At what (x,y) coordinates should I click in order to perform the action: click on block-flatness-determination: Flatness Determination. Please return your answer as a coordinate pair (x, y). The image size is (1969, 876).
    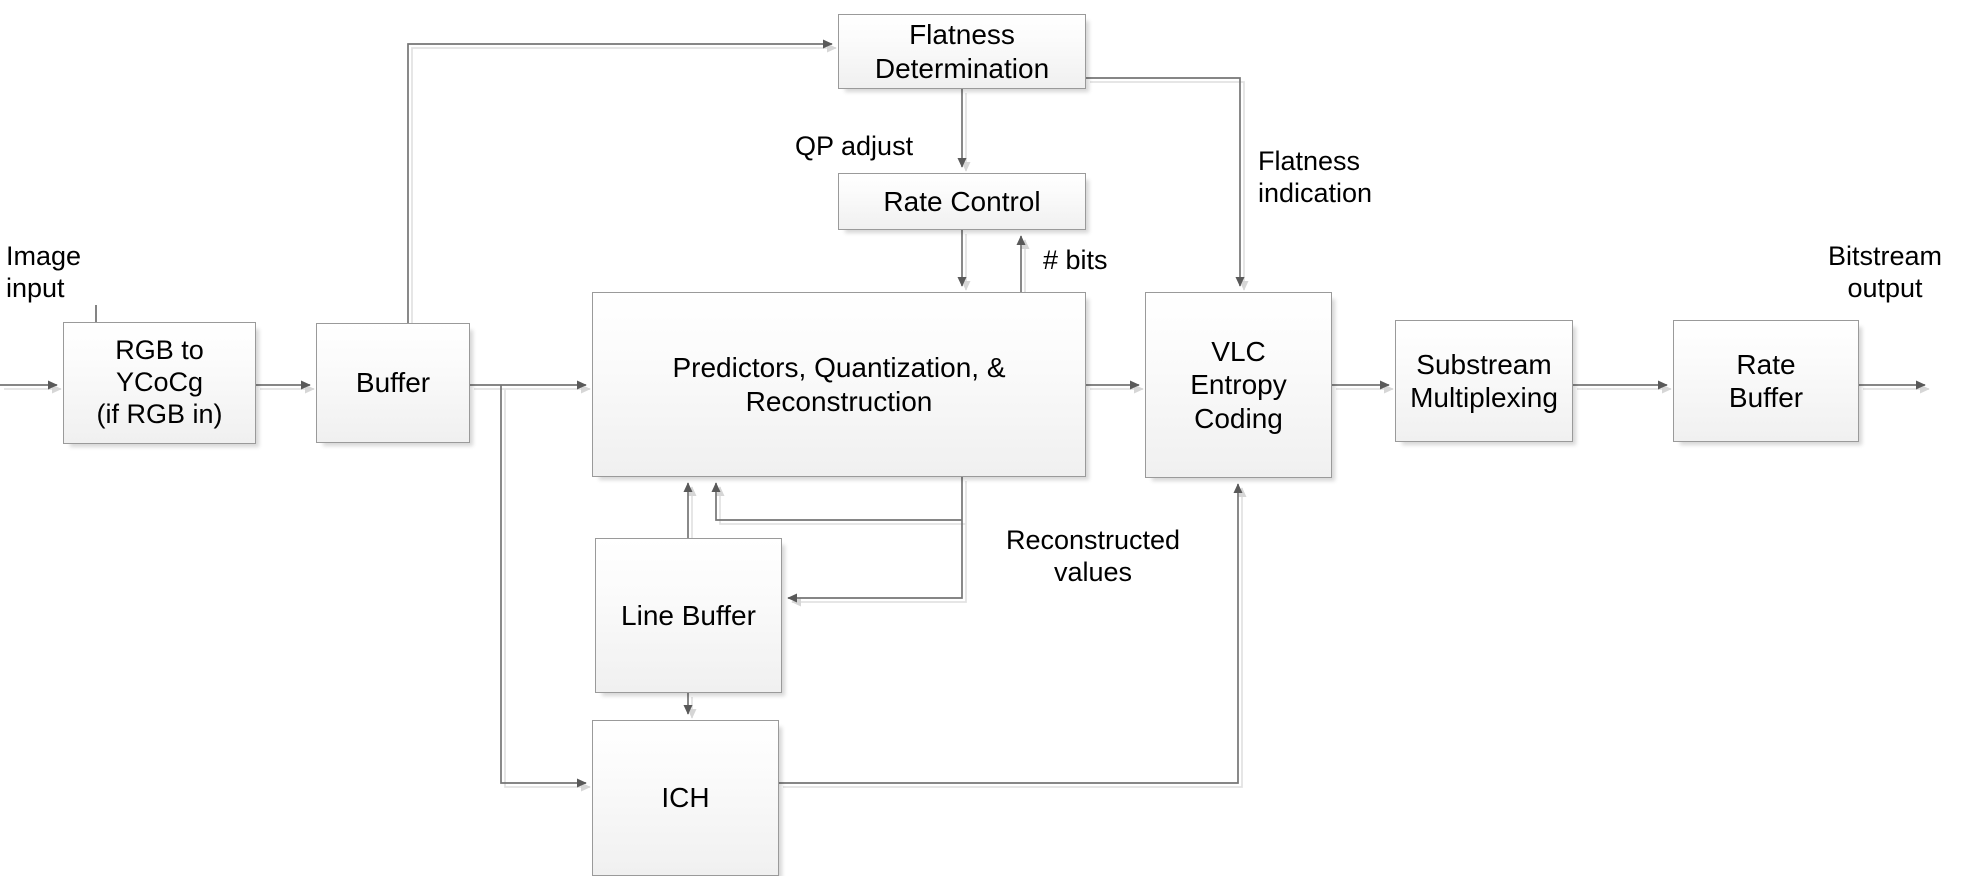
    Looking at the image, I should click on (962, 51).